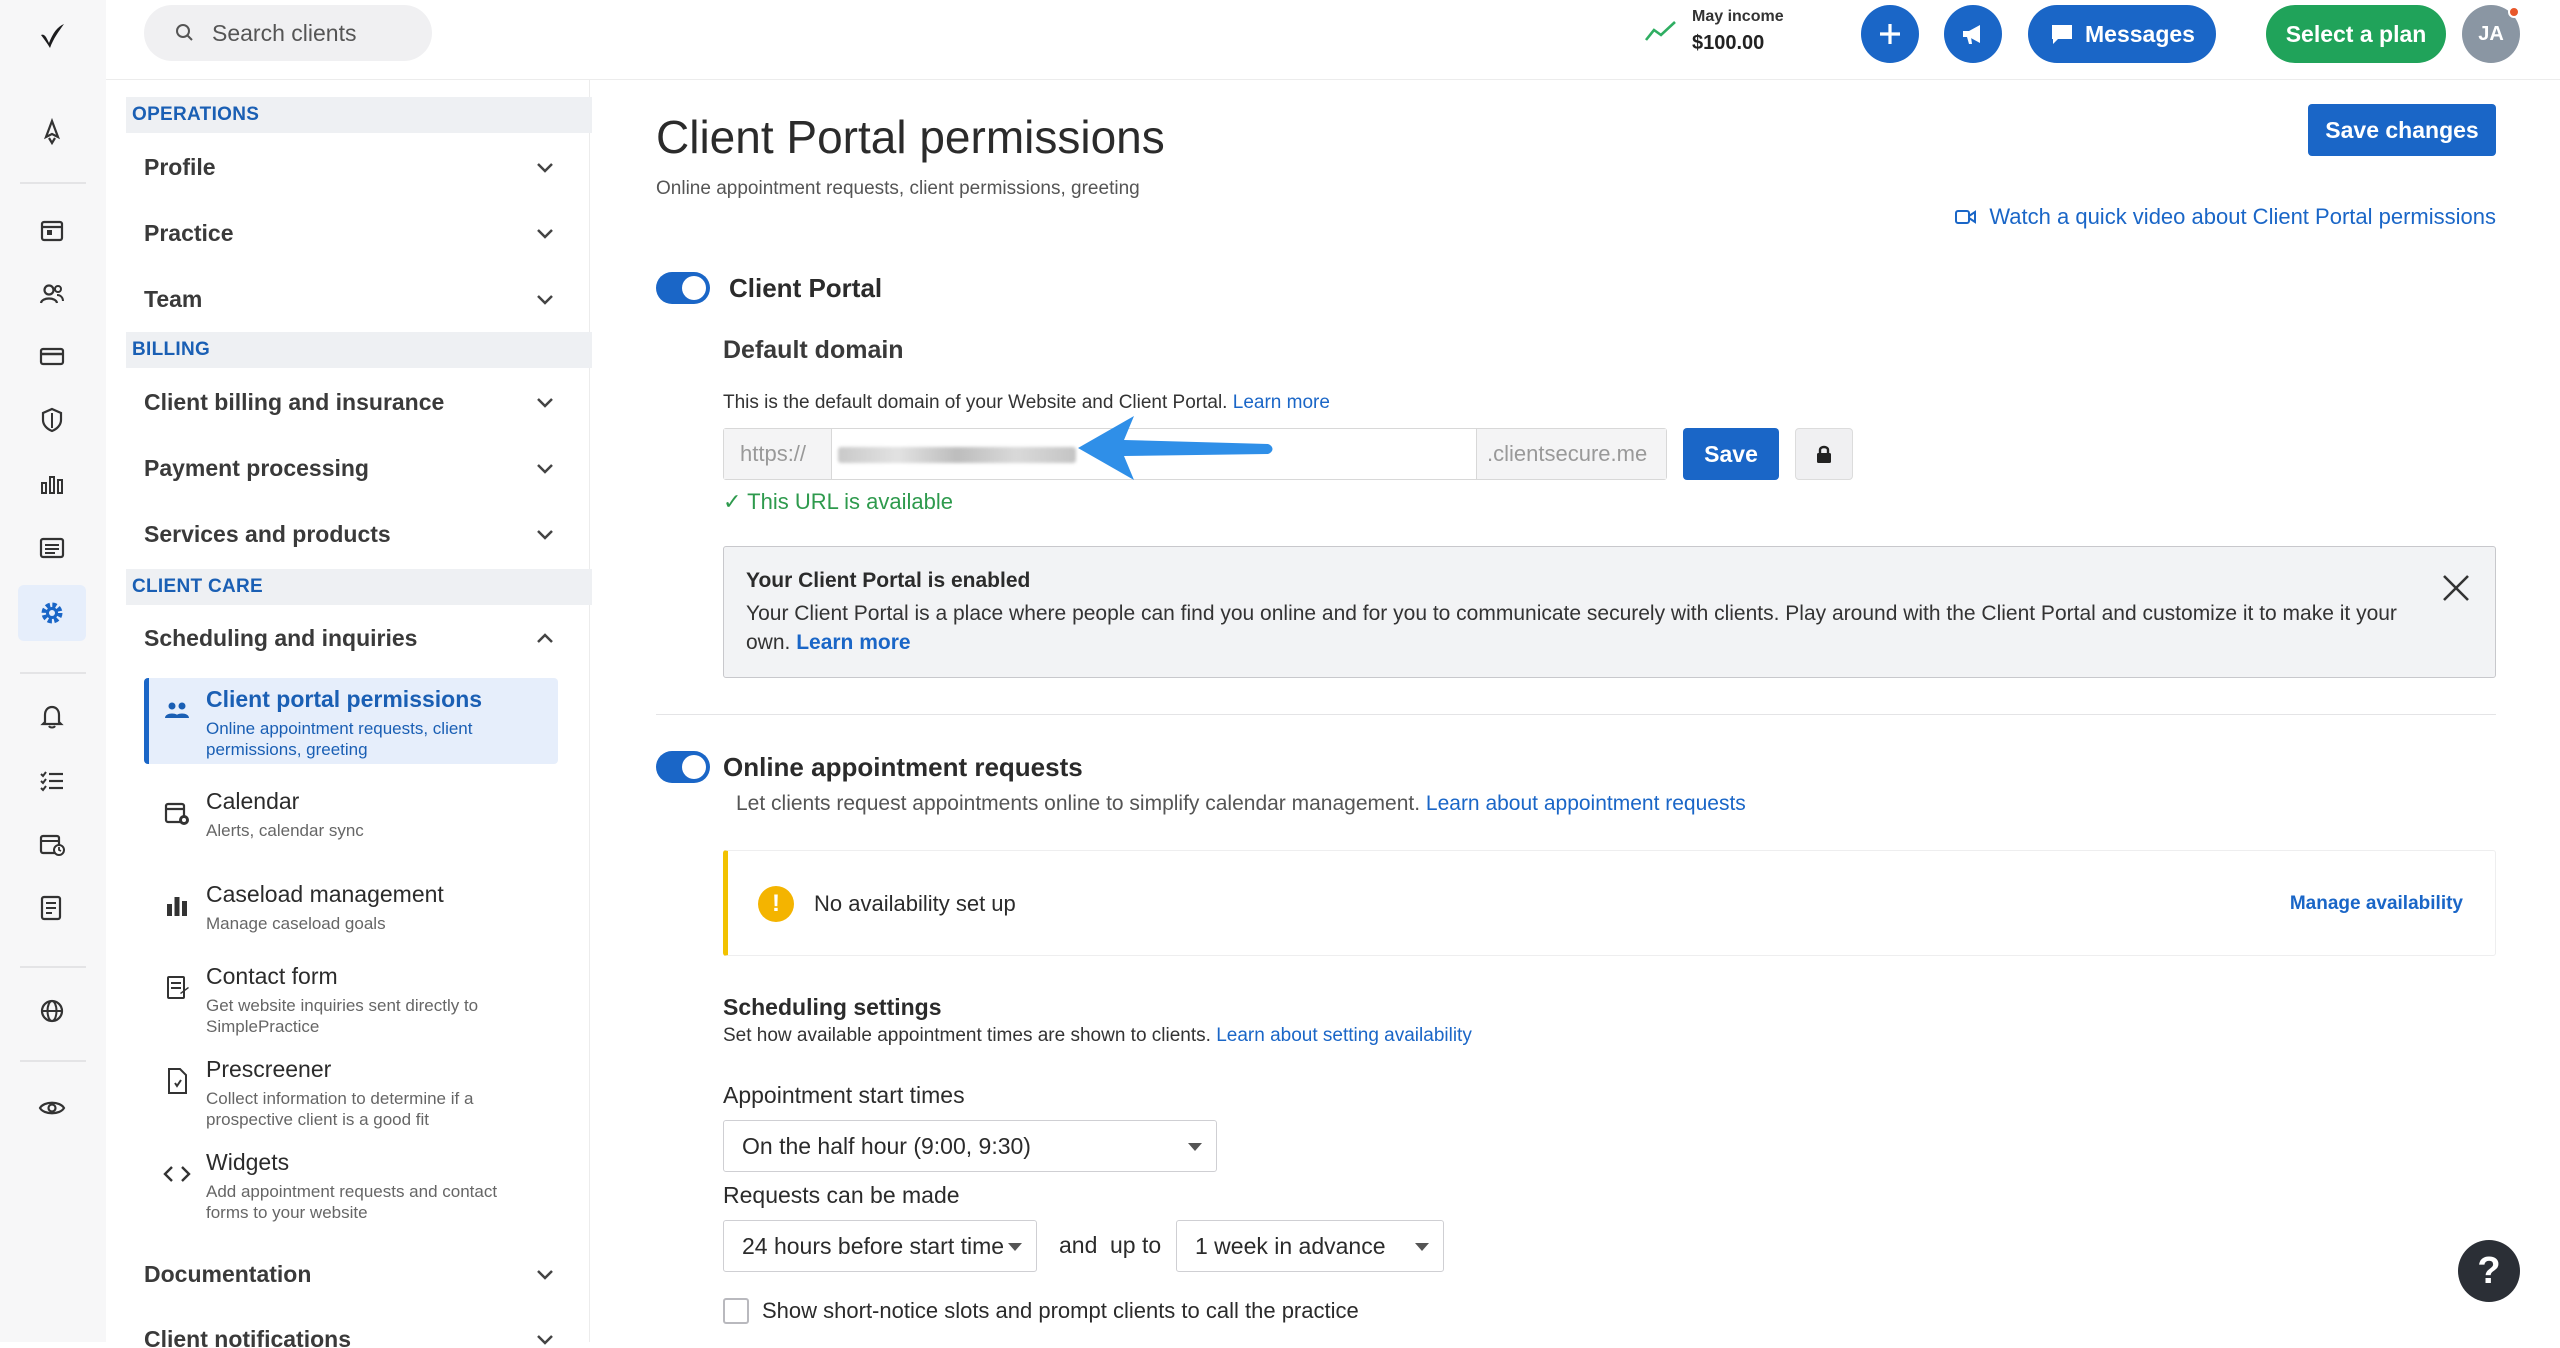  I want to click on short-notice-checkbox, so click(736, 1311).